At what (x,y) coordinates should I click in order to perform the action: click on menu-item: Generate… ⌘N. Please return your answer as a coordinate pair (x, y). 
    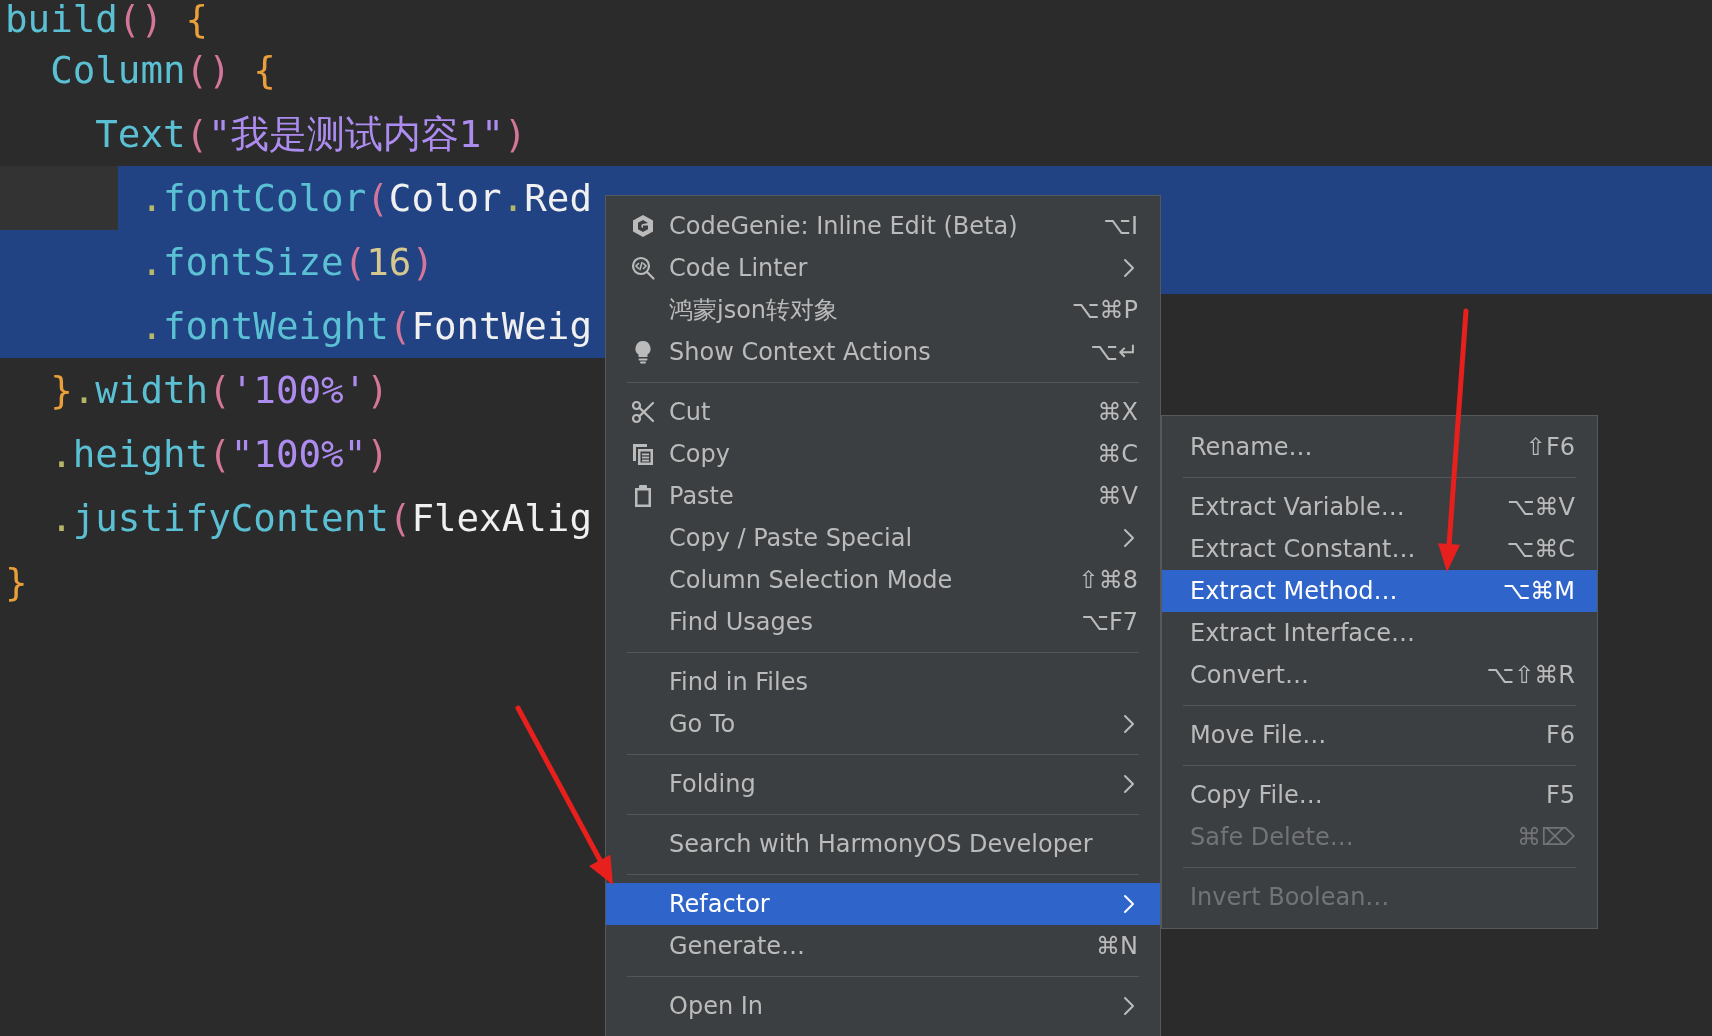
    Looking at the image, I should click on (883, 946).